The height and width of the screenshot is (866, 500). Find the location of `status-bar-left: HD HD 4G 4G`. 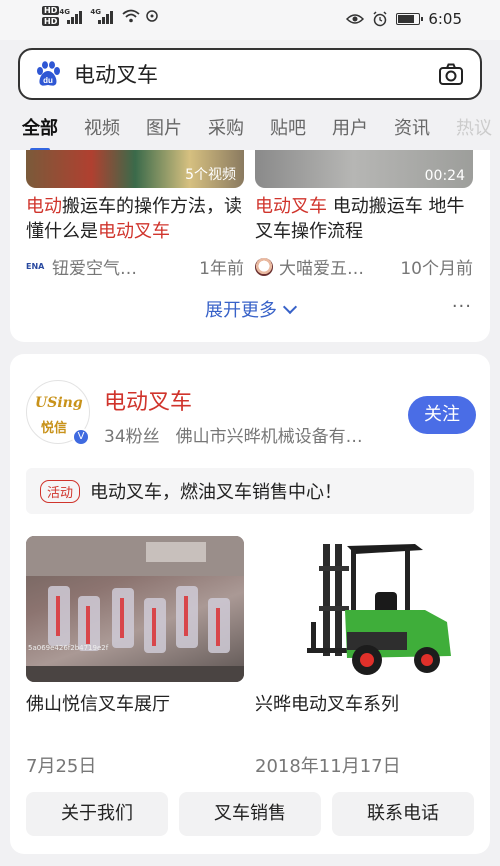

status-bar-left: HD HD 4G 4G is located at coordinates (100, 16).